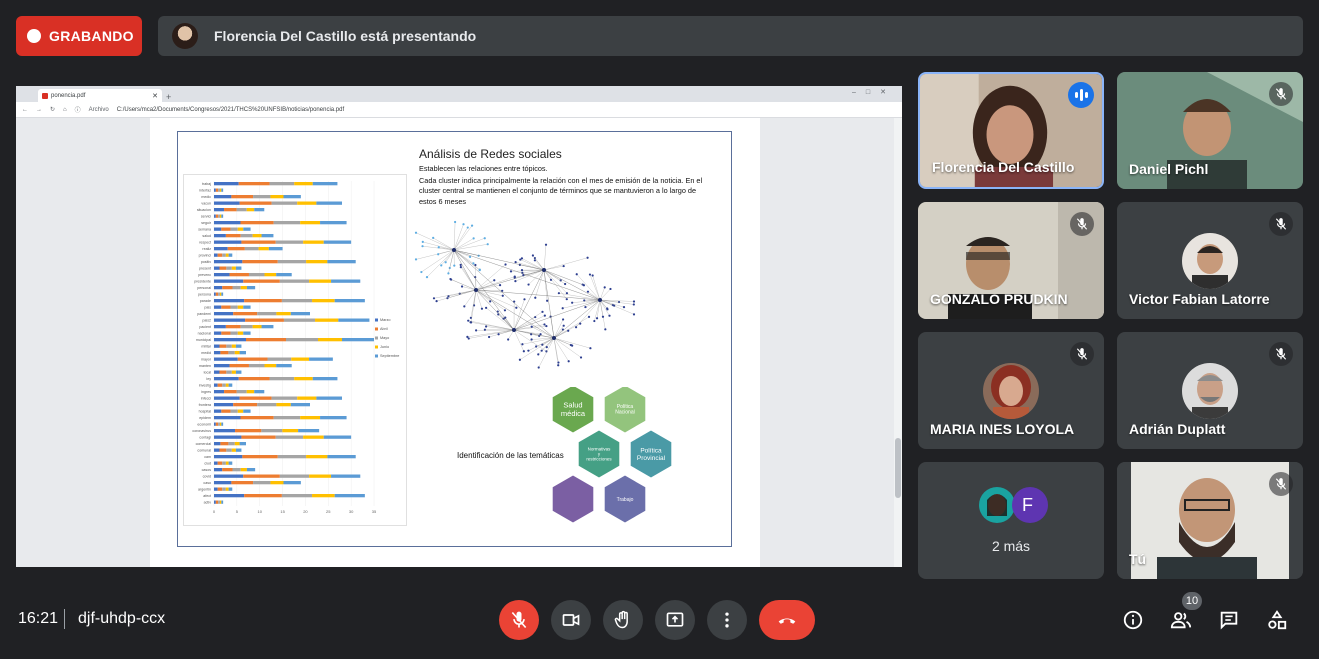 This screenshot has width=1319, height=659. What do you see at coordinates (1192, 601) in the screenshot?
I see `participant-count-badge: 10` at bounding box center [1192, 601].